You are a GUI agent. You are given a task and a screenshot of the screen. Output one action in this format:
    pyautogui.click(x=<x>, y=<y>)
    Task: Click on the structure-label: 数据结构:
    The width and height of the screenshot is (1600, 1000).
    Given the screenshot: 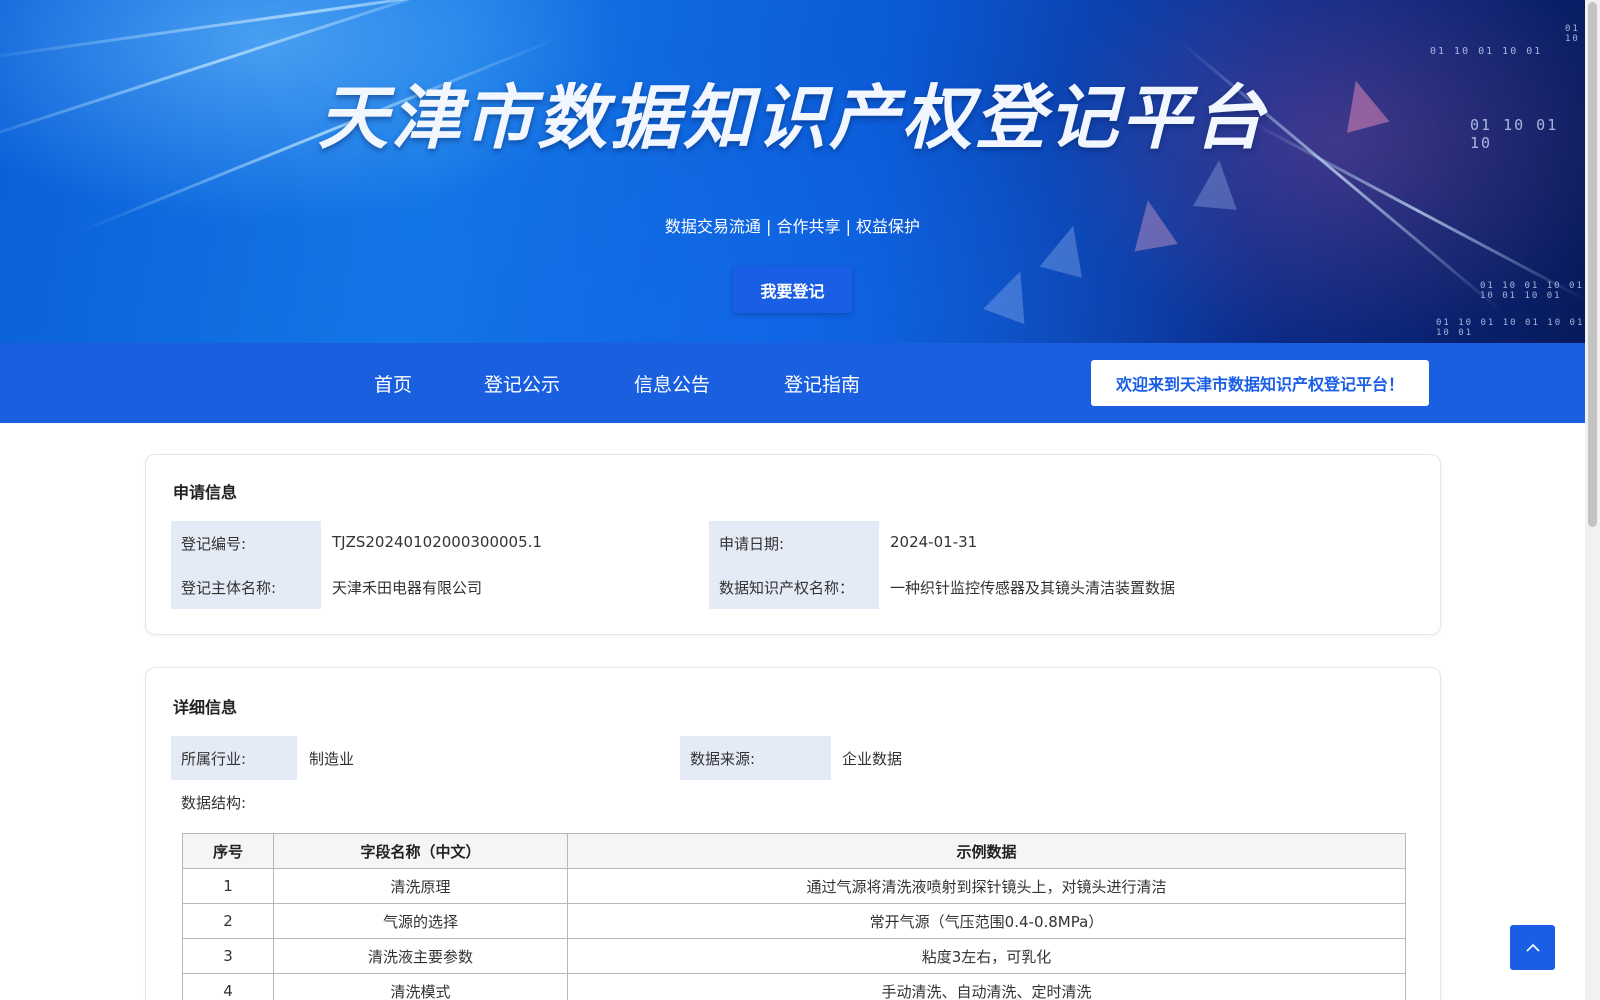 What is the action you would take?
    pyautogui.click(x=214, y=803)
    